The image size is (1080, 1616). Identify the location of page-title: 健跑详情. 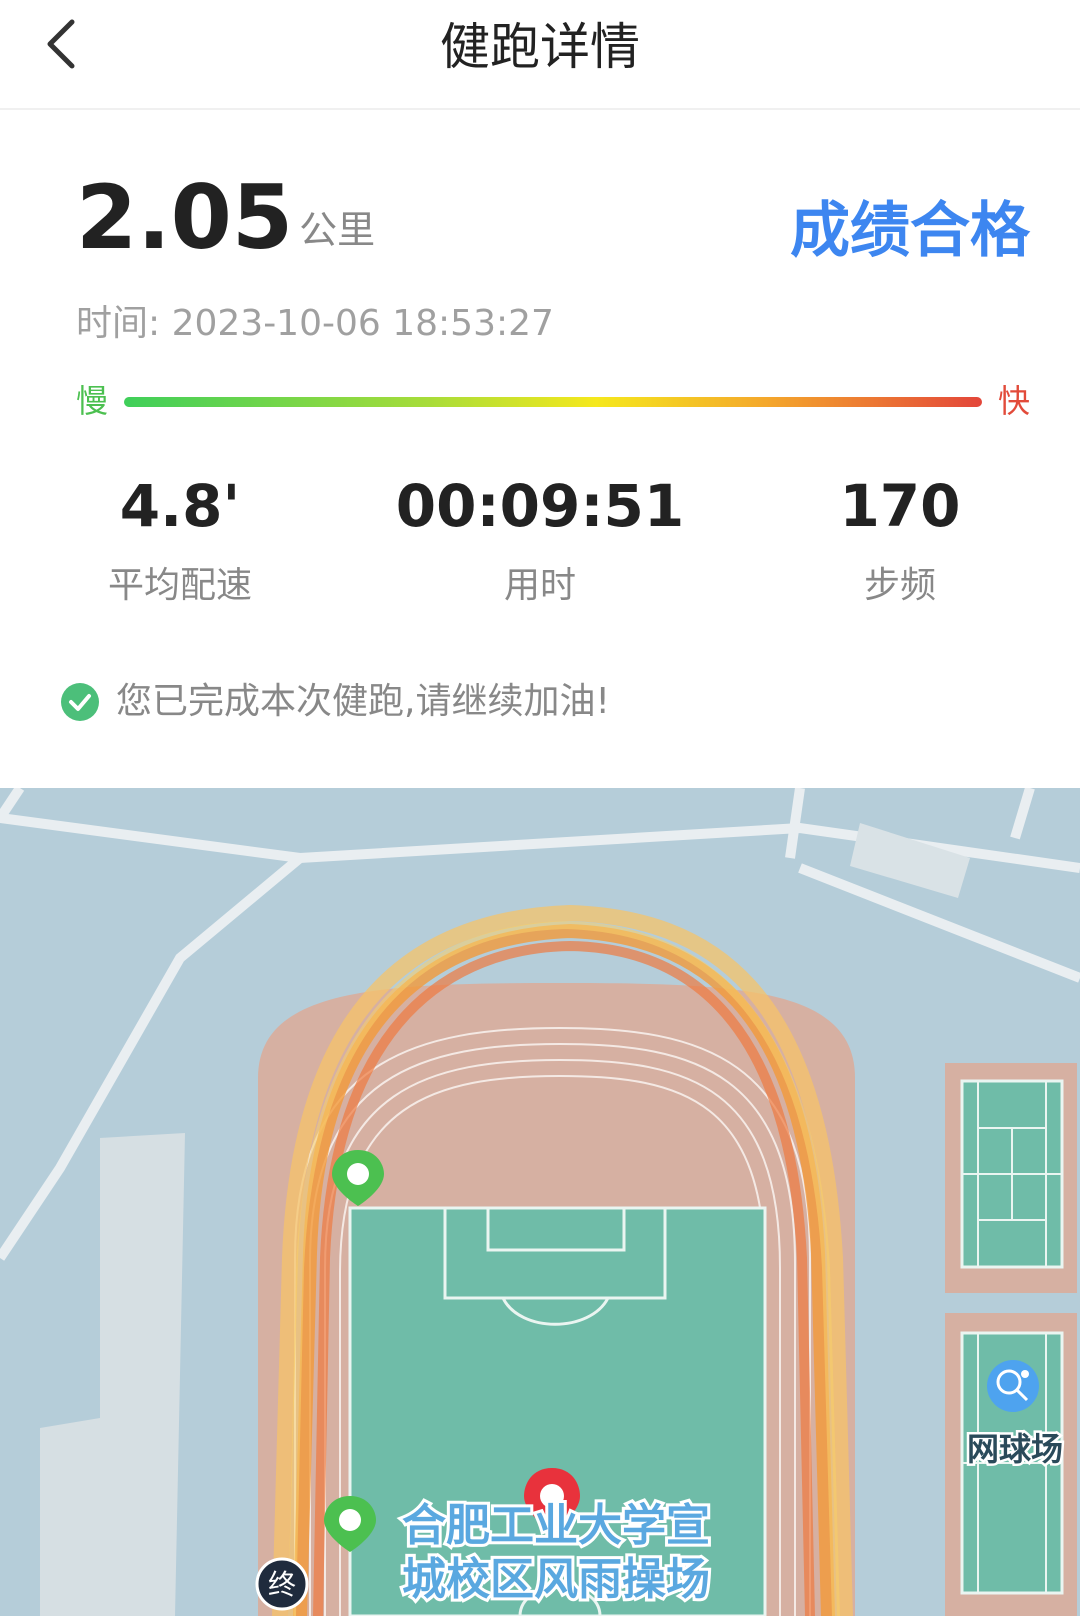
(540, 47).